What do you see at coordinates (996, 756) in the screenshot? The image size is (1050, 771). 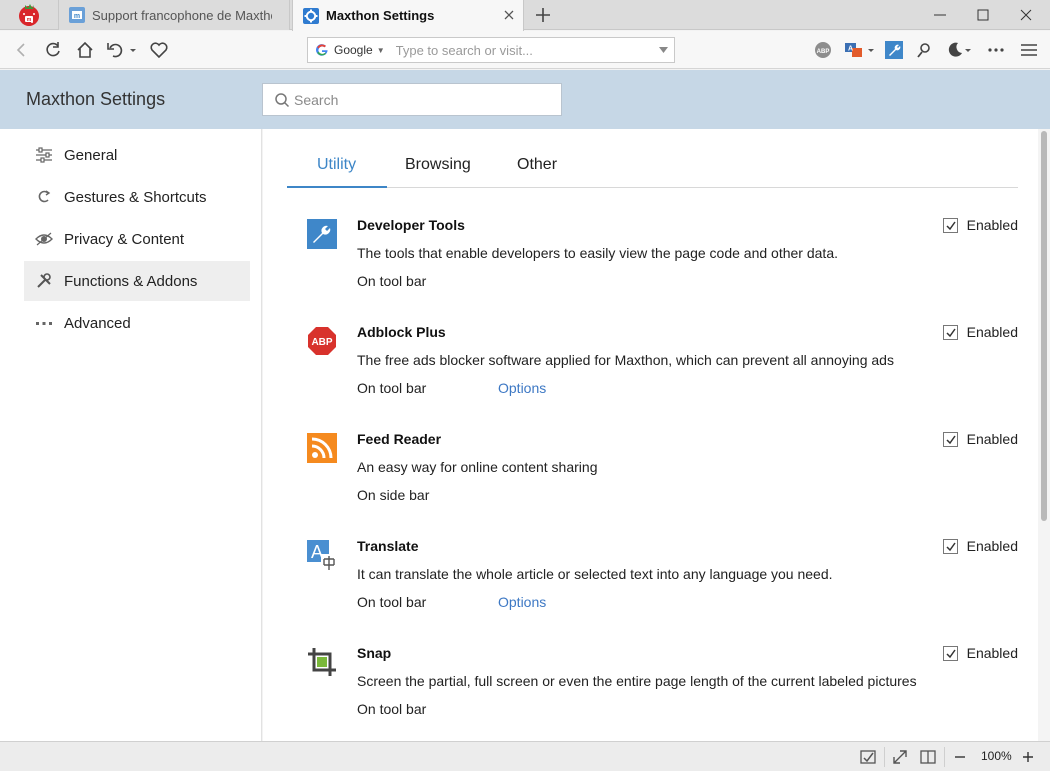 I see `zoom-level: 100%` at bounding box center [996, 756].